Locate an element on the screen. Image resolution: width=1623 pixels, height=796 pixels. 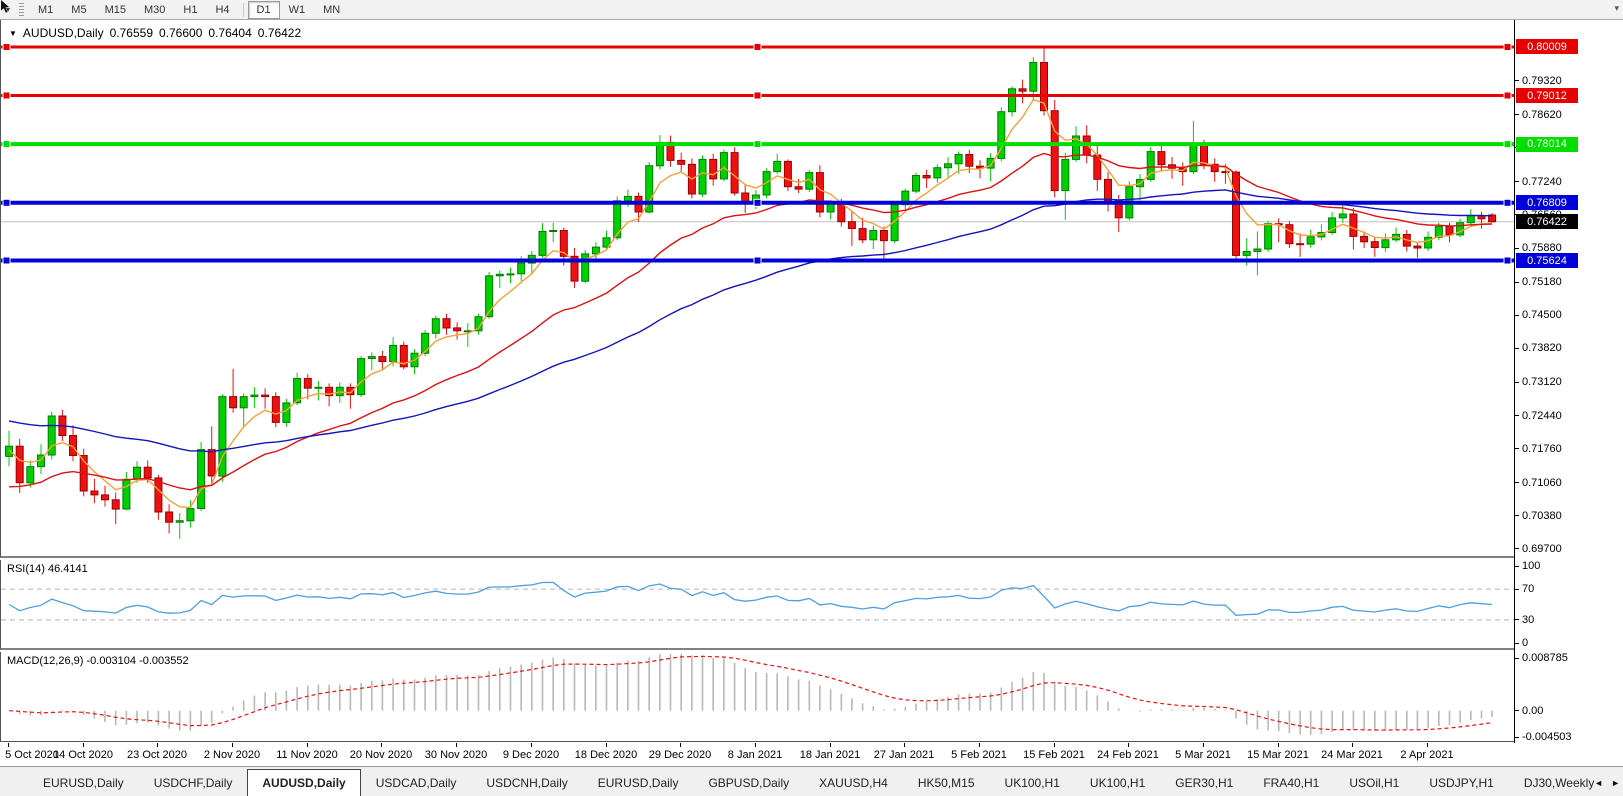
chart-tab-xauusd-h4: XAUUSD,H4 is located at coordinates (853, 782).